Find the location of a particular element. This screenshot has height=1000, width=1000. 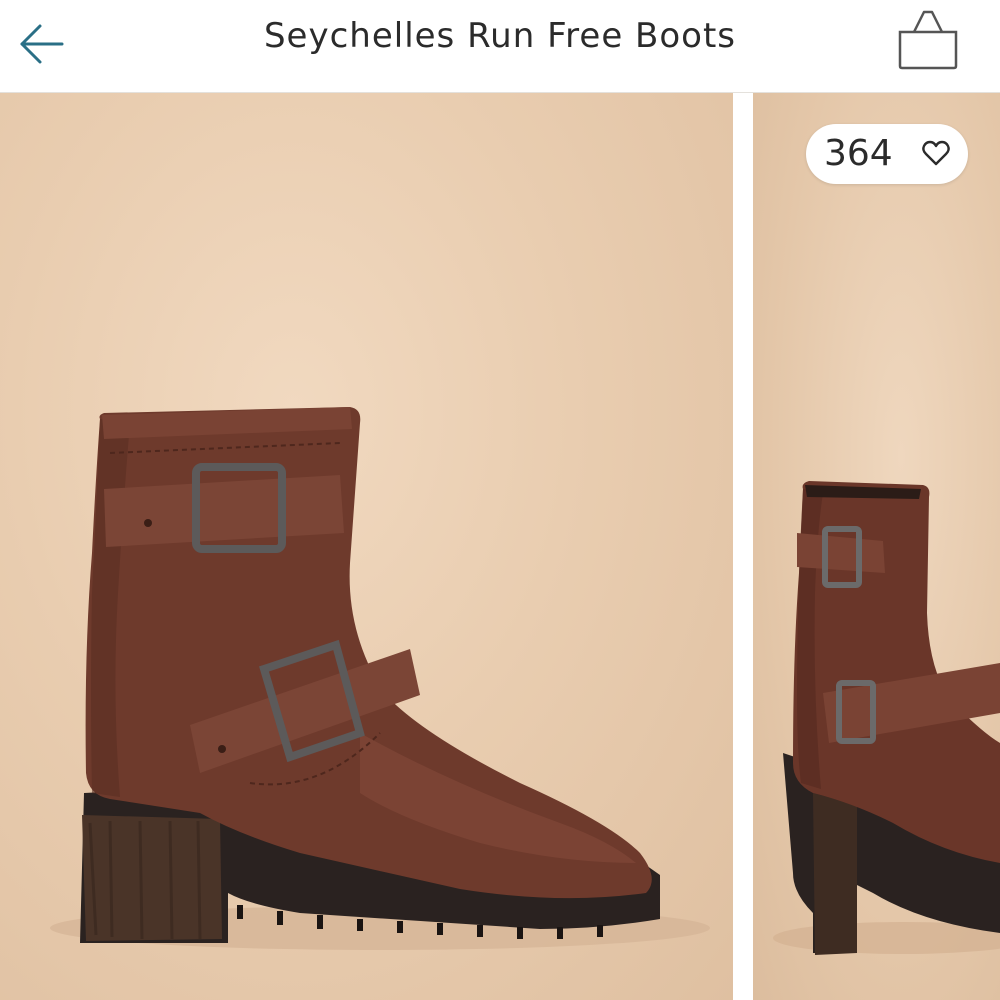

shopping-bag-button is located at coordinates (928, 39).